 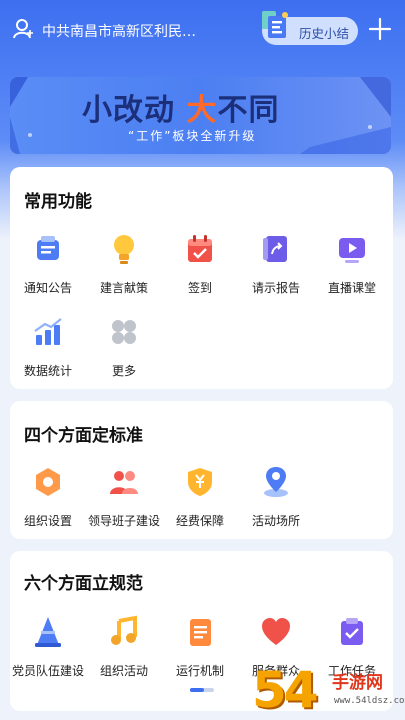 What do you see at coordinates (380, 29) in the screenshot?
I see `plus-icon` at bounding box center [380, 29].